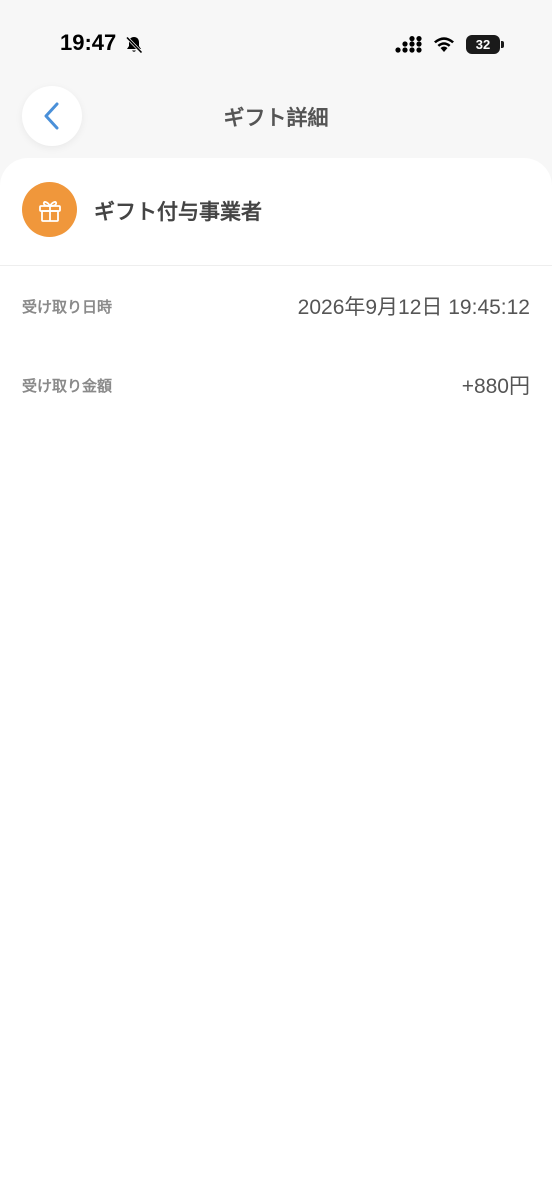 Image resolution: width=552 pixels, height=1200 pixels. Describe the element at coordinates (495, 386) in the screenshot. I see `received-amount-value: +880円` at that location.